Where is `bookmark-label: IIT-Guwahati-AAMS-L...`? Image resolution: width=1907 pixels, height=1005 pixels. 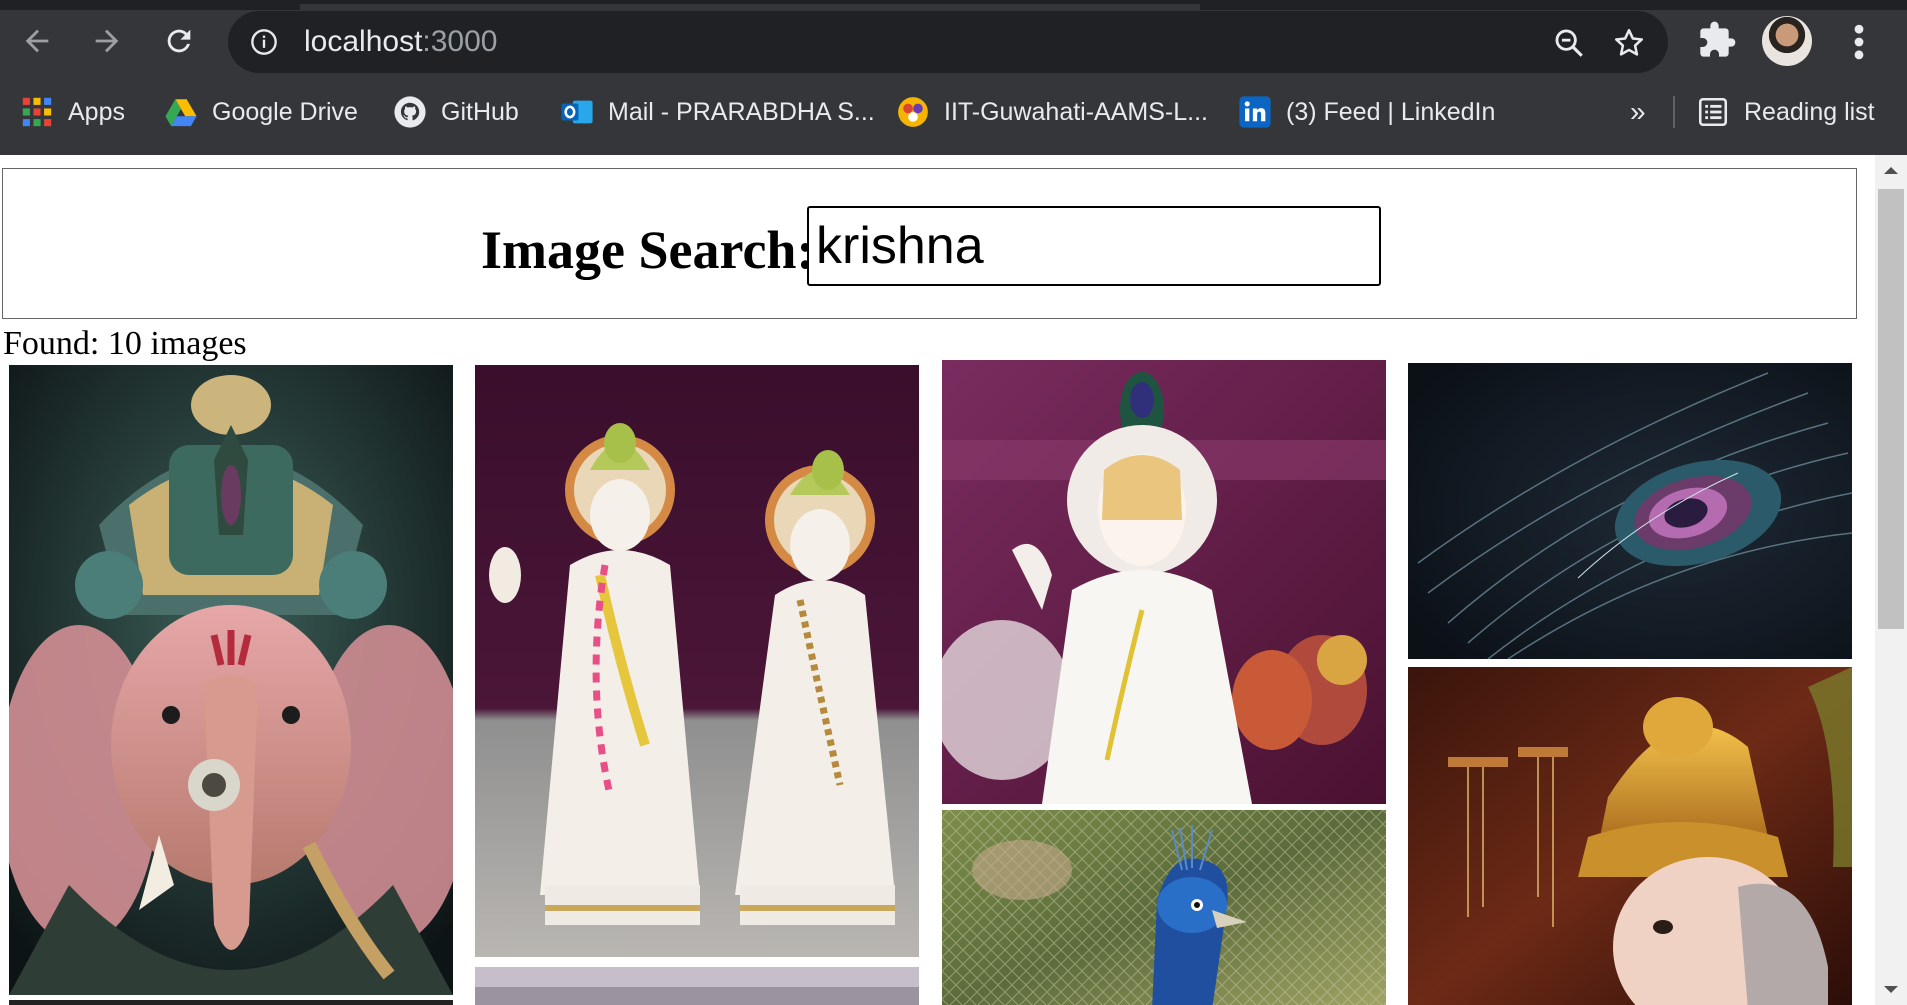 bookmark-label: IIT-Guwahati-AAMS-L... is located at coordinates (1076, 111).